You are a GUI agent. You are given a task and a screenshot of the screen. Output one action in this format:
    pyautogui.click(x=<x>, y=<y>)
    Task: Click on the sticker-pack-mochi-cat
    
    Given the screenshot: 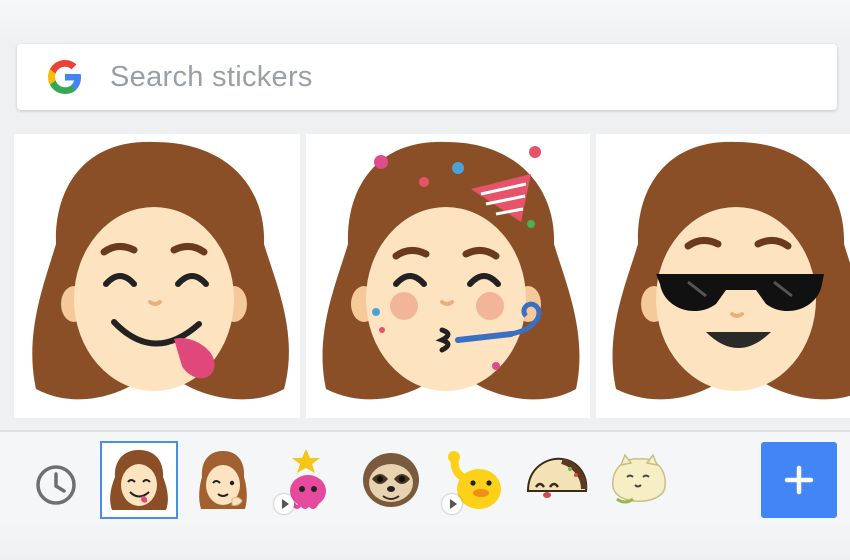 What is the action you would take?
    pyautogui.click(x=638, y=480)
    